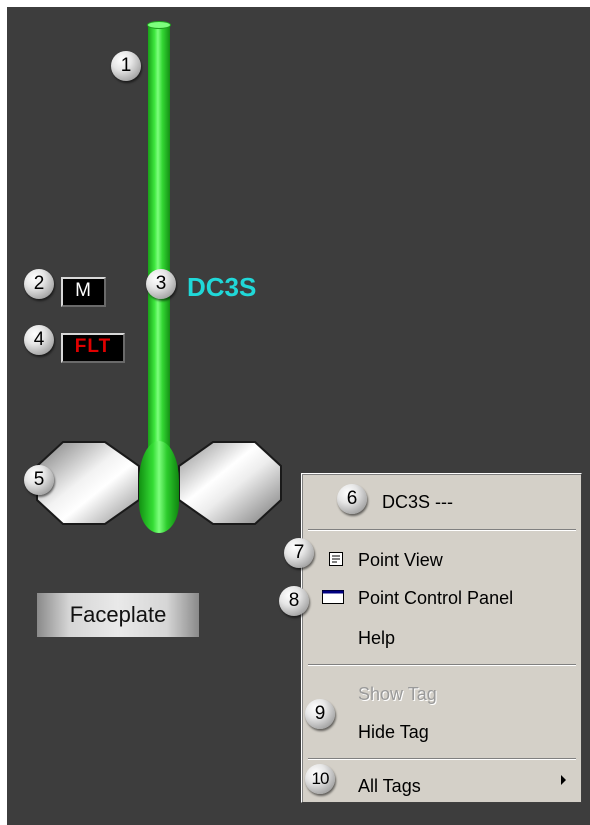 The width and height of the screenshot is (590, 825). I want to click on menu-item-help: Help, so click(376, 638).